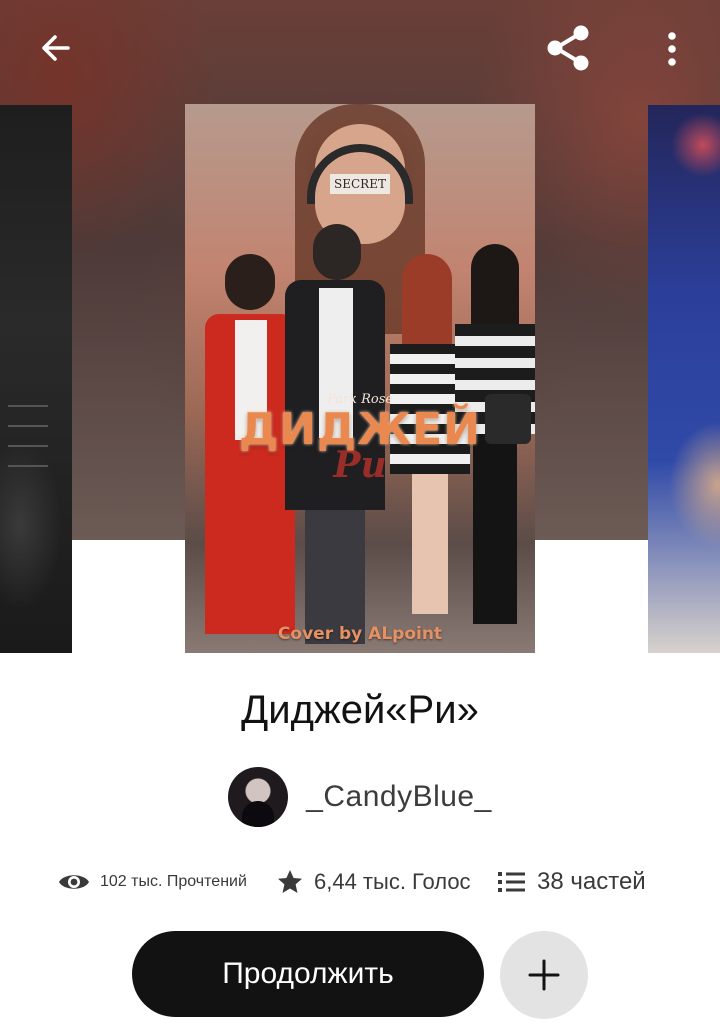 This screenshot has height=1032, width=720. I want to click on more-options-button, so click(672, 49).